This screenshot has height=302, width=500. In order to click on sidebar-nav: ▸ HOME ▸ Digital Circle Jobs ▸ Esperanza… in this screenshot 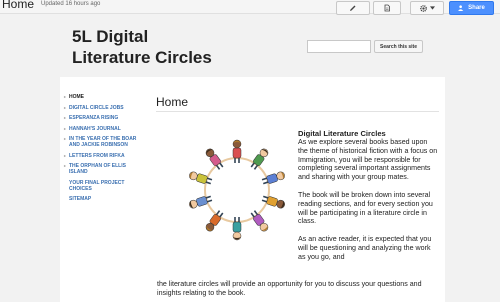, I will do `click(104, 150)`.